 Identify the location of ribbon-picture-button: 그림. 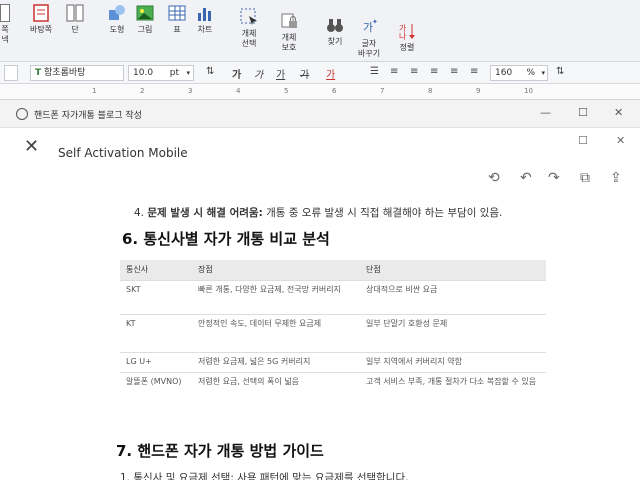
(145, 19).